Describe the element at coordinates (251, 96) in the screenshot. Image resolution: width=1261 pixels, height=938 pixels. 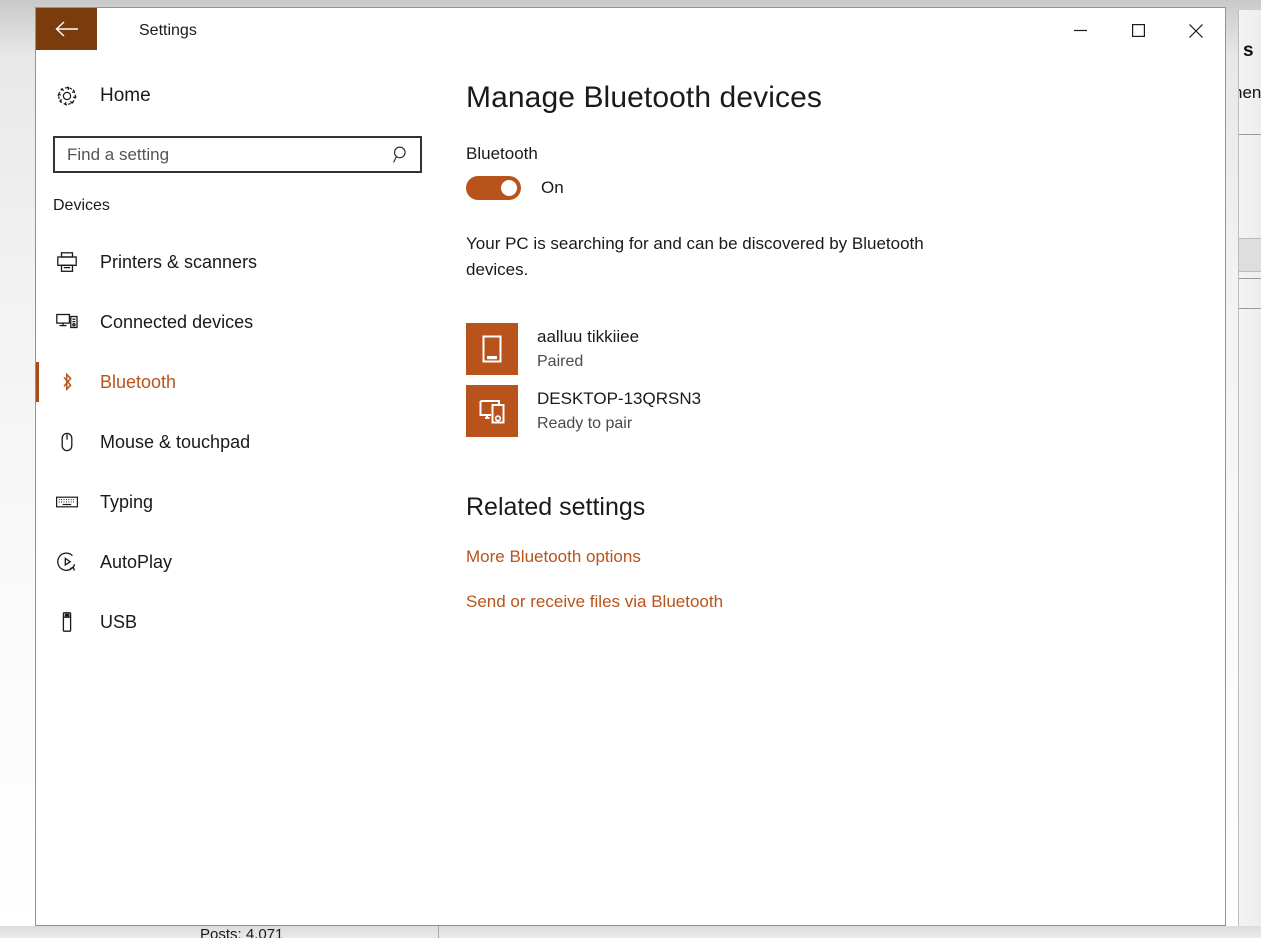
I see `sidebar-item-home: Home` at that location.